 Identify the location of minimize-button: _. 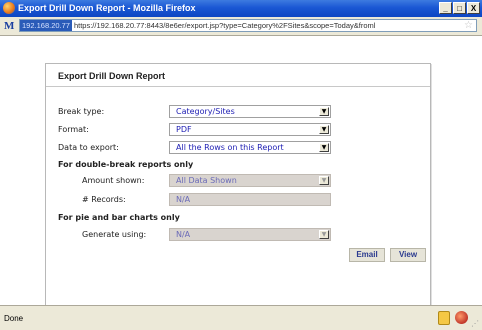
(445, 8).